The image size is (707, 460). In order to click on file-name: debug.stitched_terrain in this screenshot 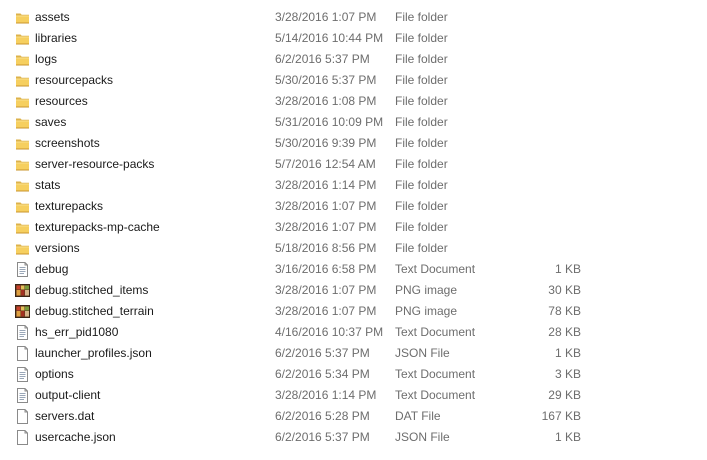, I will do `click(94, 311)`.